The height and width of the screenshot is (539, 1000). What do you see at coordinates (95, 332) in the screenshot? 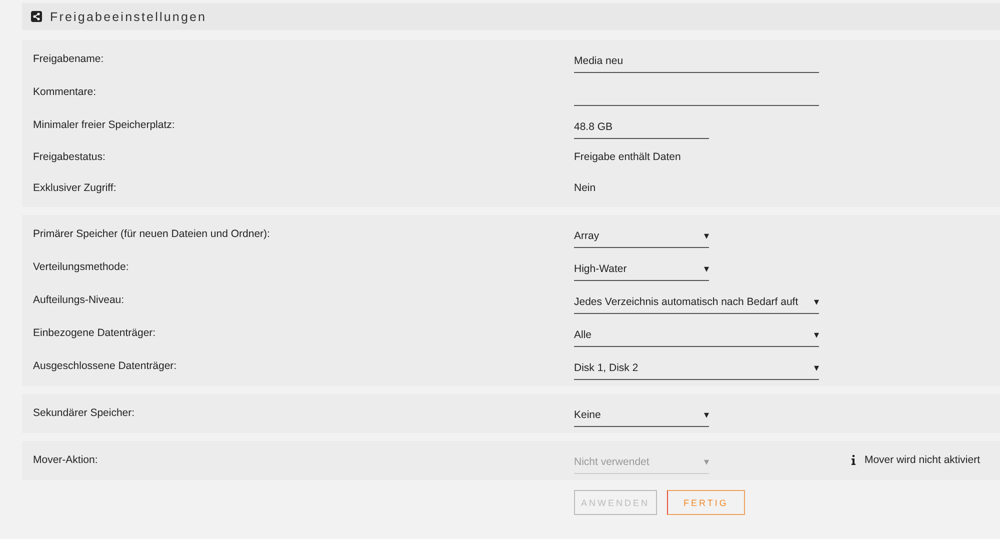
I see `field-label: Einbezogene Datenträger:` at bounding box center [95, 332].